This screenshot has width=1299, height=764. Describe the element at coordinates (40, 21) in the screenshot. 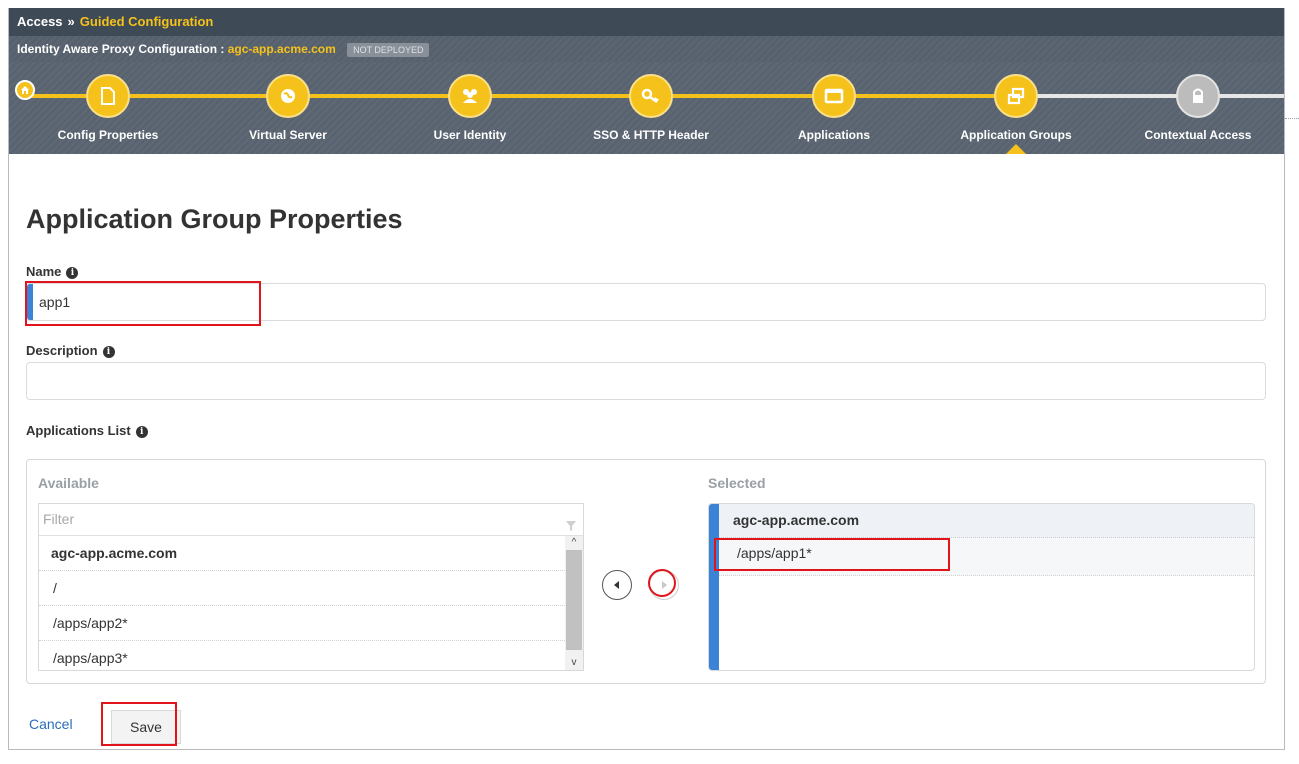

I see `breadcrumb-root: Access` at that location.